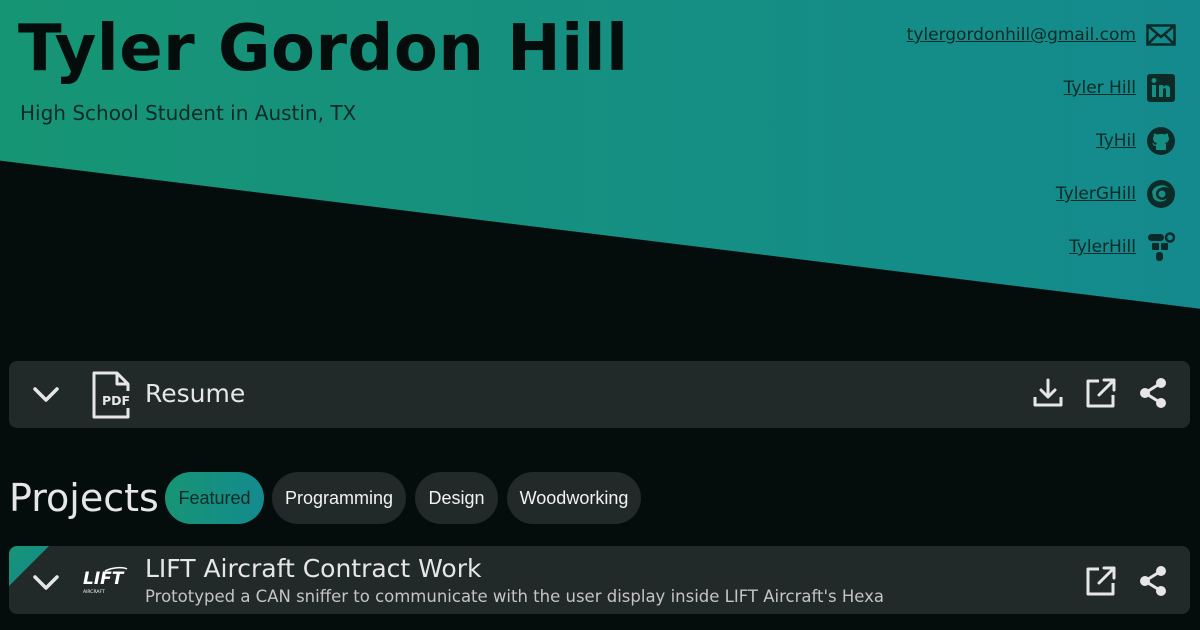  I want to click on contact-linkedin-label: Tyler Hill, so click(1099, 88).